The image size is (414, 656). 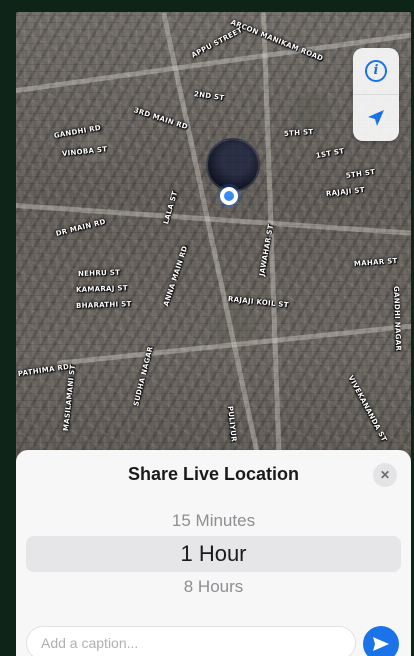 I want to click on map-controls: i, so click(x=376, y=94).